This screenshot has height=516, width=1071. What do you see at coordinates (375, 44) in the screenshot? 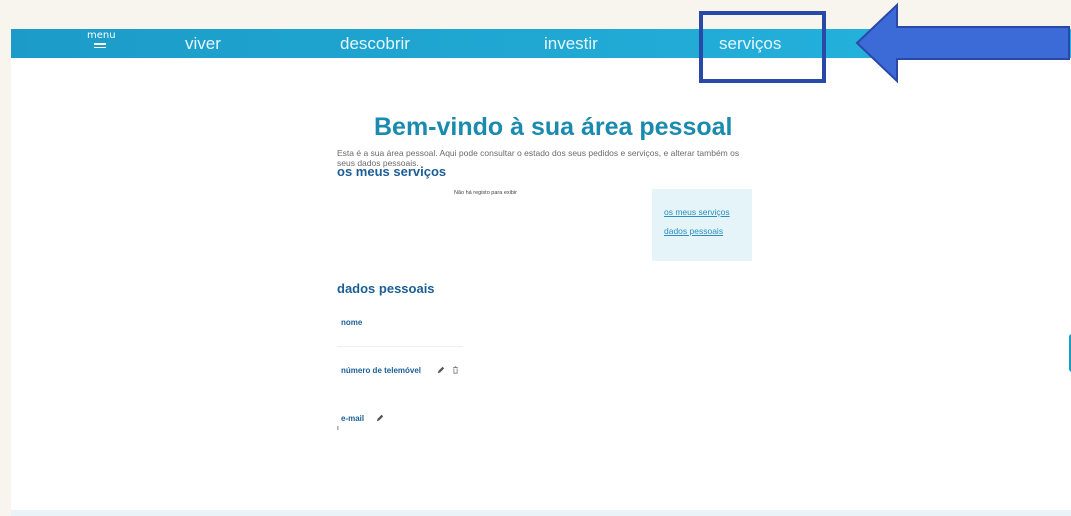
I see `nav-item-descobrir: descobrir` at bounding box center [375, 44].